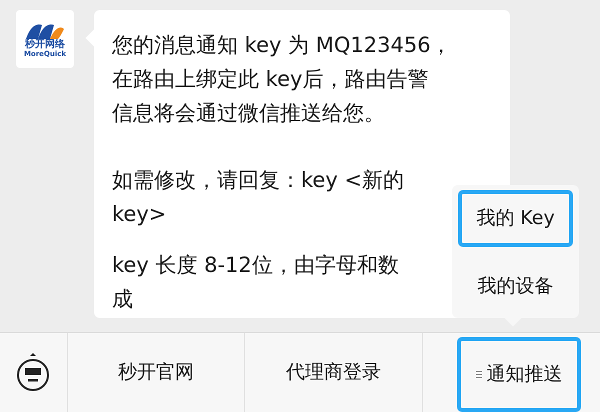  What do you see at coordinates (515, 286) in the screenshot?
I see `menu-item: 我的设备` at bounding box center [515, 286].